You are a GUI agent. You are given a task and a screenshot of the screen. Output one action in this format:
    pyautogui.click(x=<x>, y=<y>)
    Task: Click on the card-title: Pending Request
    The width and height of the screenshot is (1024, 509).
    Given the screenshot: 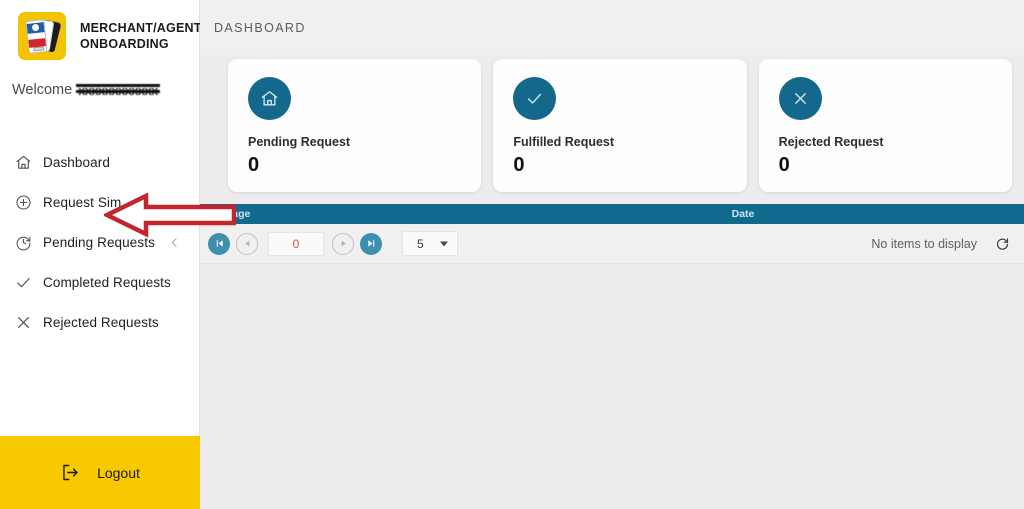 What is the action you would take?
    pyautogui.click(x=299, y=142)
    